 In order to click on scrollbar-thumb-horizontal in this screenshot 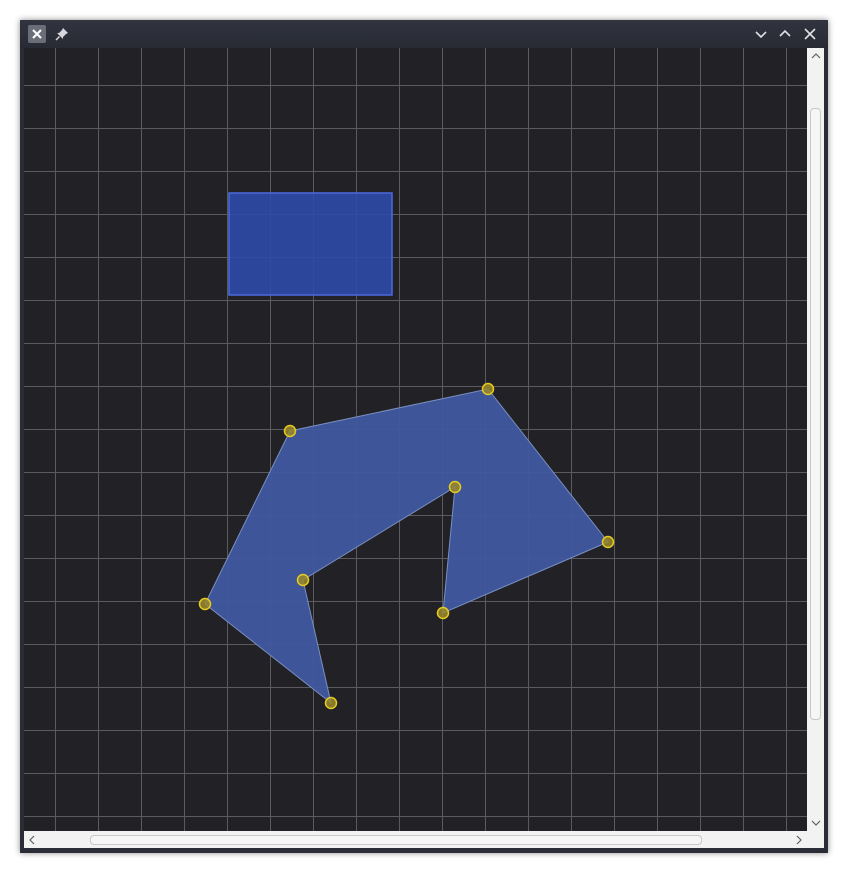, I will do `click(396, 840)`.